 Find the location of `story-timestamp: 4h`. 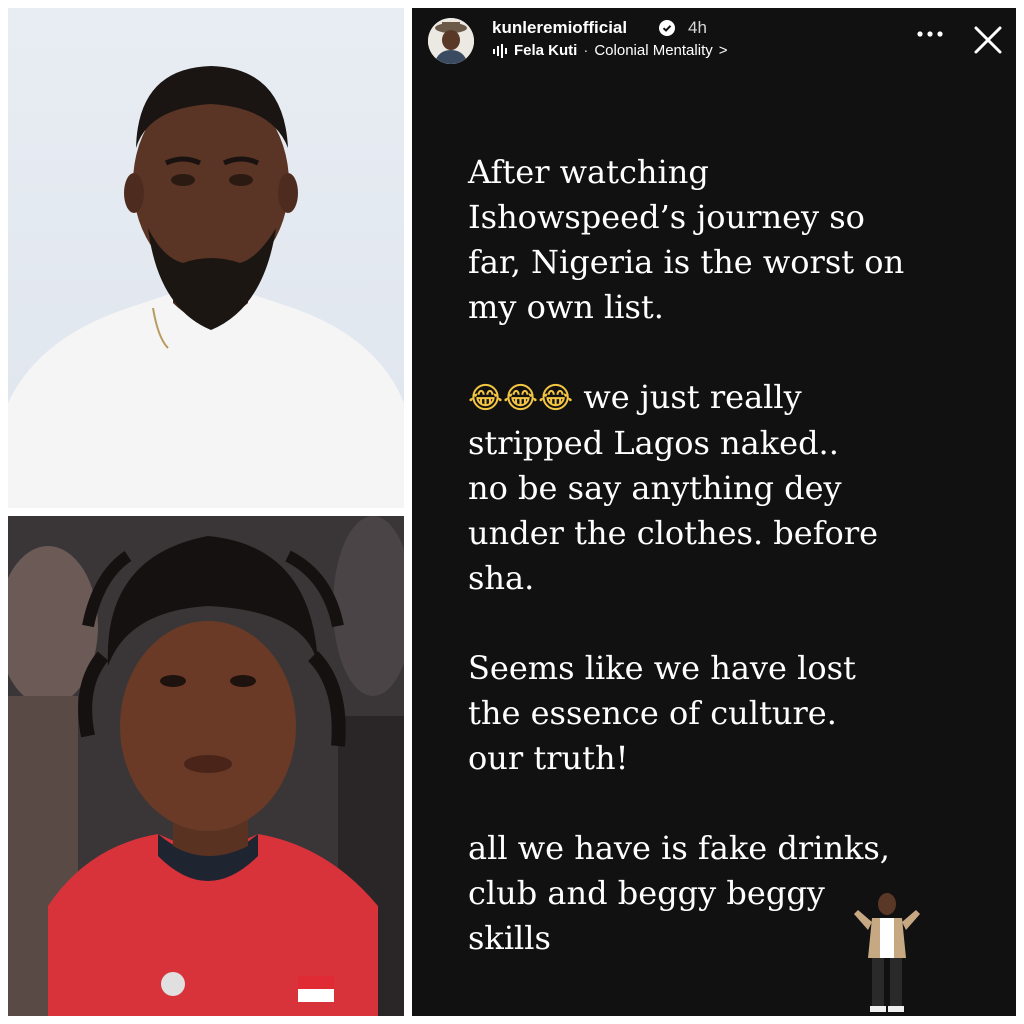

story-timestamp: 4h is located at coordinates (697, 27).